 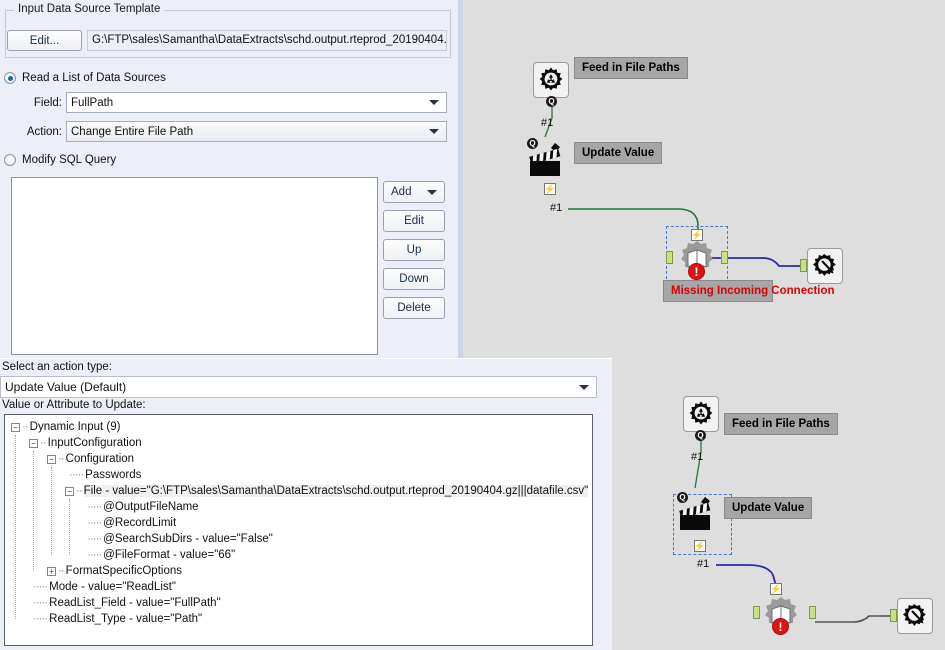 I want to click on tool-directory-bottom, so click(x=701, y=414).